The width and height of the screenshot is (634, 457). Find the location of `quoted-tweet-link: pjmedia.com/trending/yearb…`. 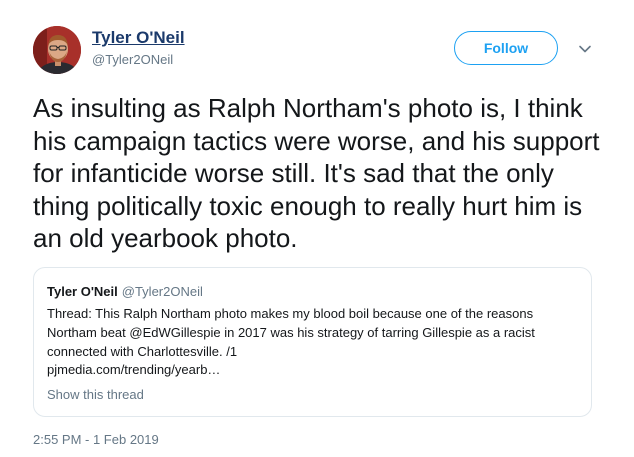

quoted-tweet-link: pjmedia.com/trending/yearb… is located at coordinates (133, 369).